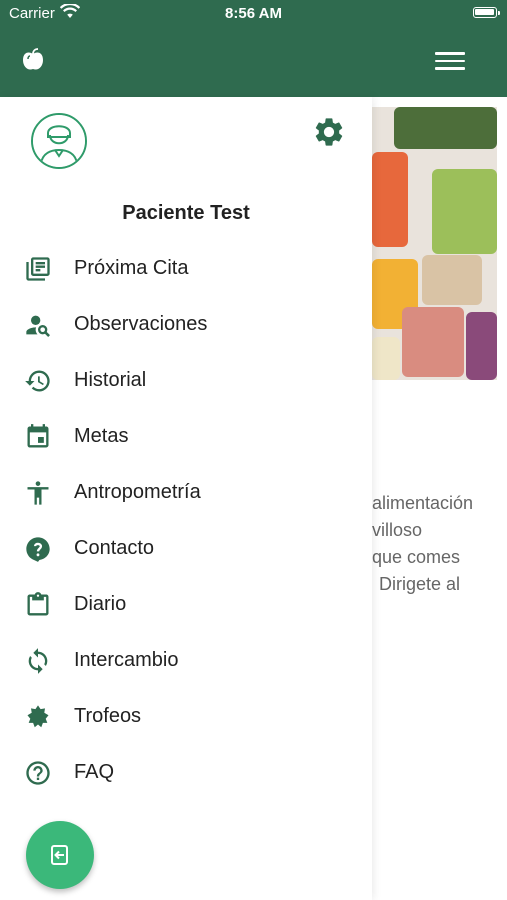 This screenshot has height=900, width=507. What do you see at coordinates (141, 324) in the screenshot?
I see `menu-item-label: Observaciones` at bounding box center [141, 324].